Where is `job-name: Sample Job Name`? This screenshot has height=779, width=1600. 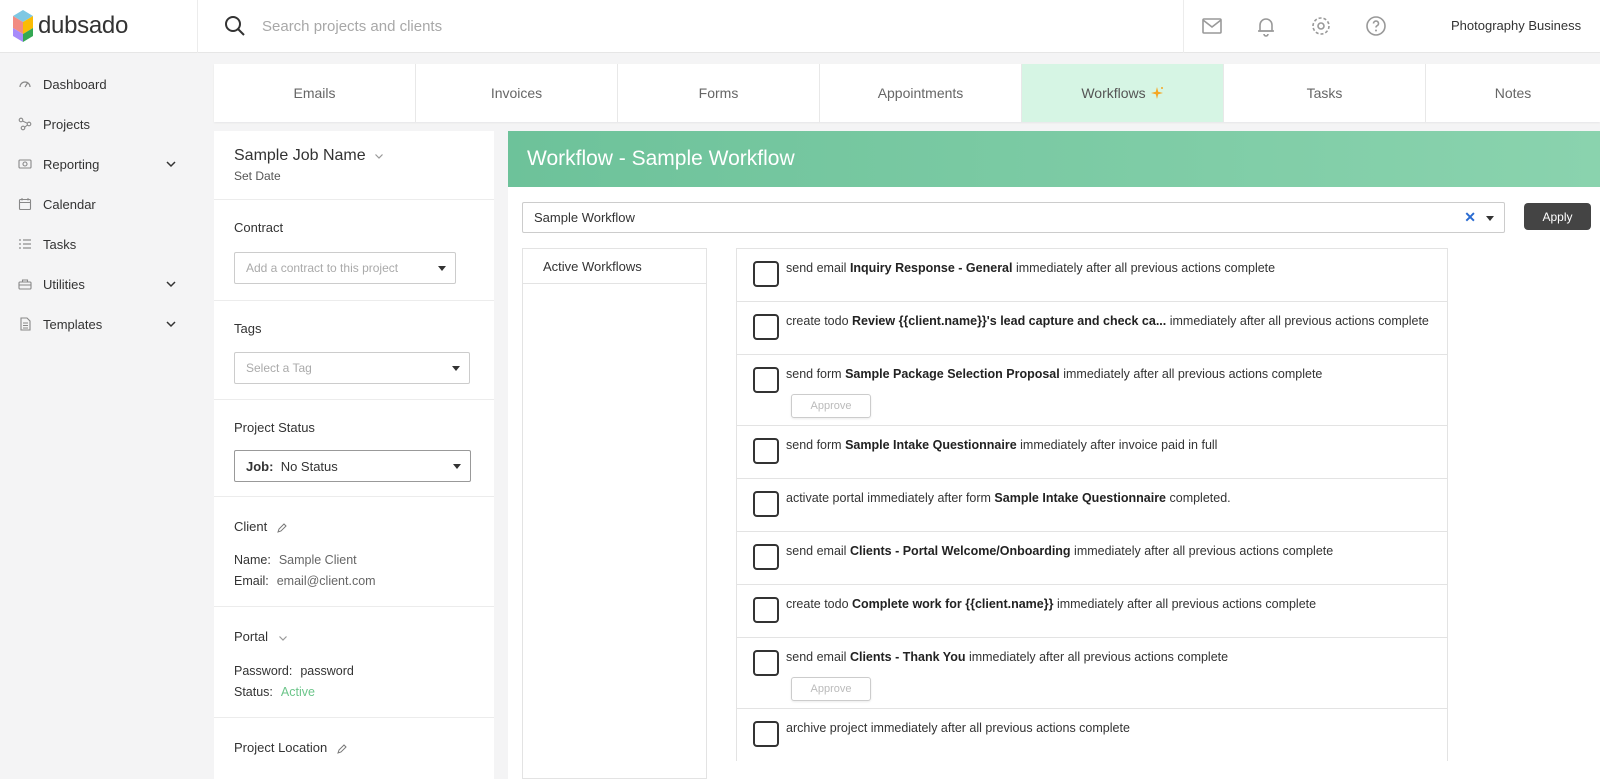 job-name: Sample Job Name is located at coordinates (309, 156).